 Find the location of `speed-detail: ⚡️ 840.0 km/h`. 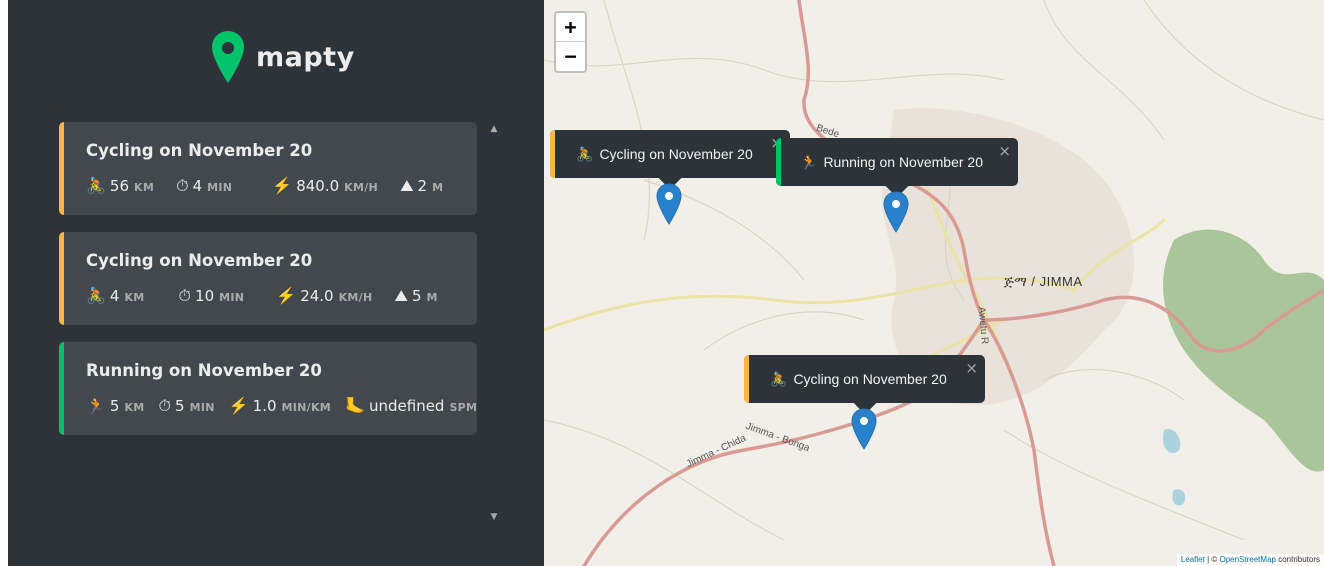

speed-detail: ⚡️ 840.0 km/h is located at coordinates (325, 186).